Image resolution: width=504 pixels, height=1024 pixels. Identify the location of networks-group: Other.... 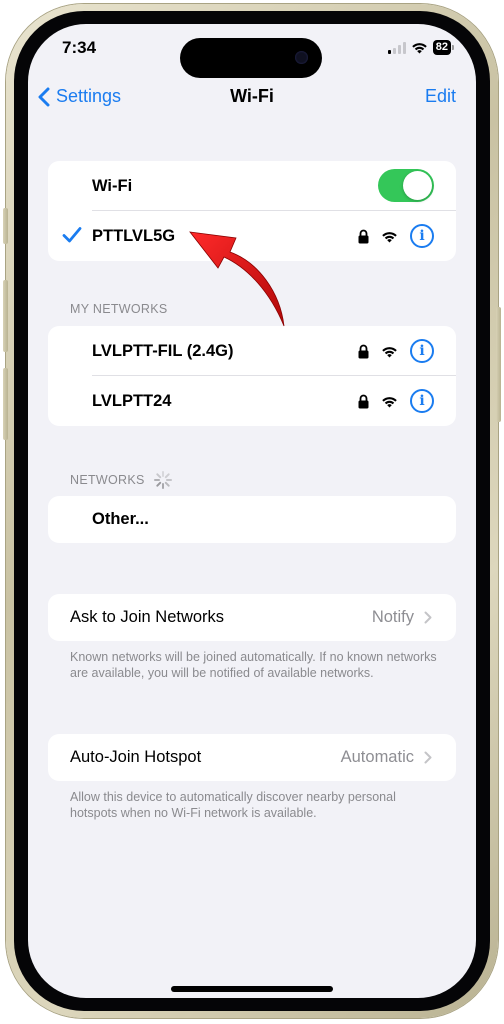
(252, 519).